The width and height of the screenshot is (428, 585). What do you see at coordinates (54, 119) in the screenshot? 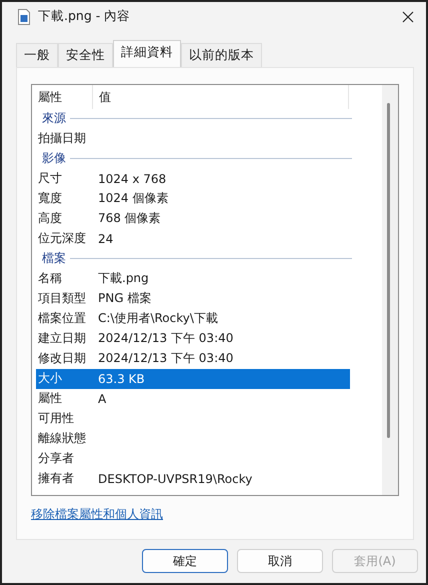
I see `group-header: 來源` at bounding box center [54, 119].